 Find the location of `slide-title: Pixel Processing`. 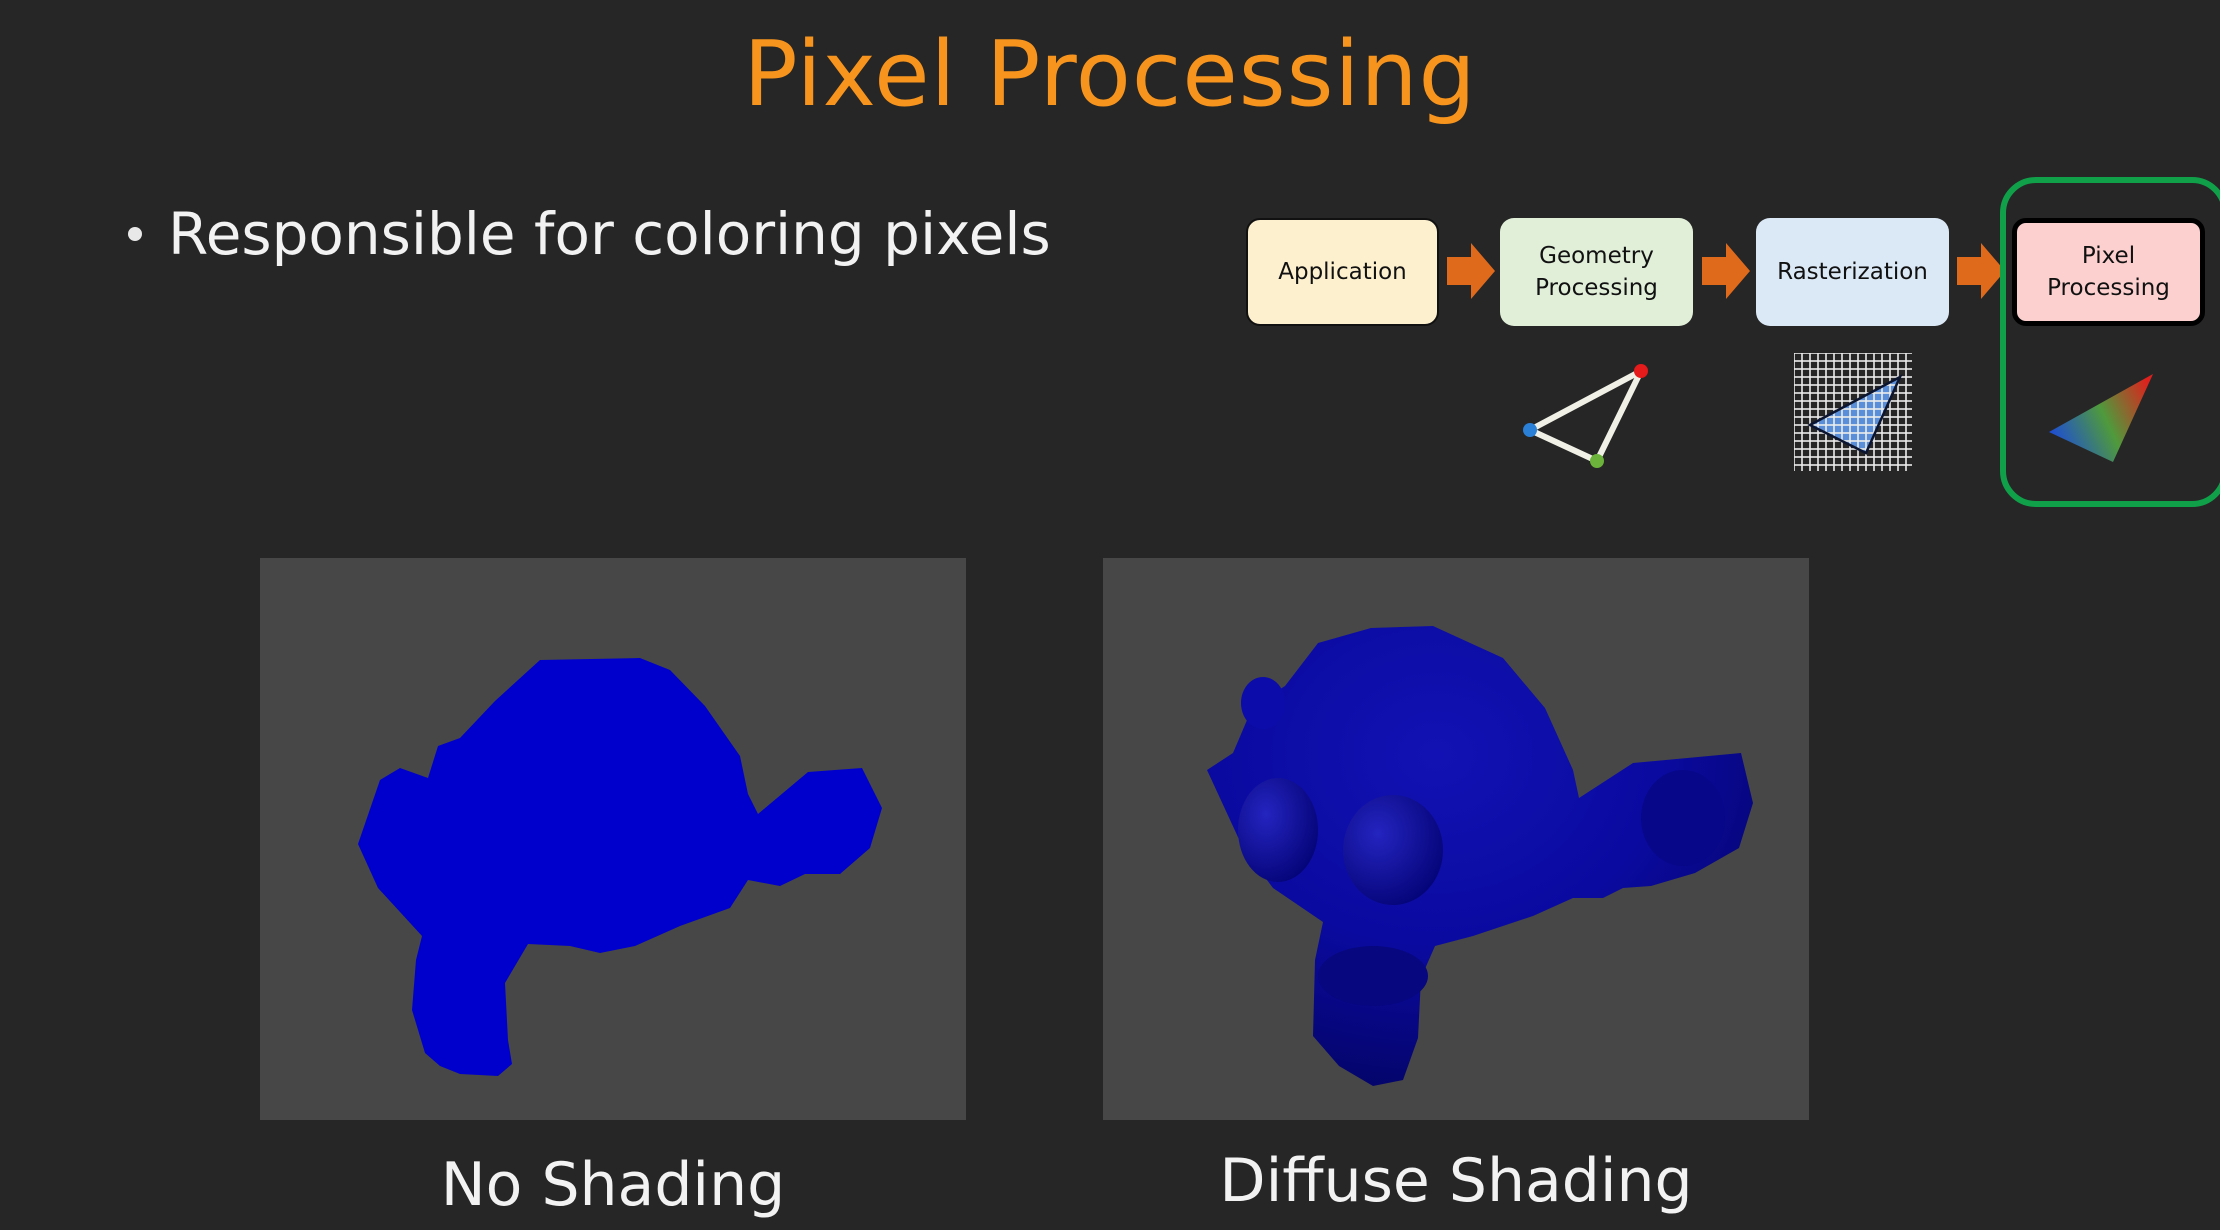

slide-title: Pixel Processing is located at coordinates (1110, 74).